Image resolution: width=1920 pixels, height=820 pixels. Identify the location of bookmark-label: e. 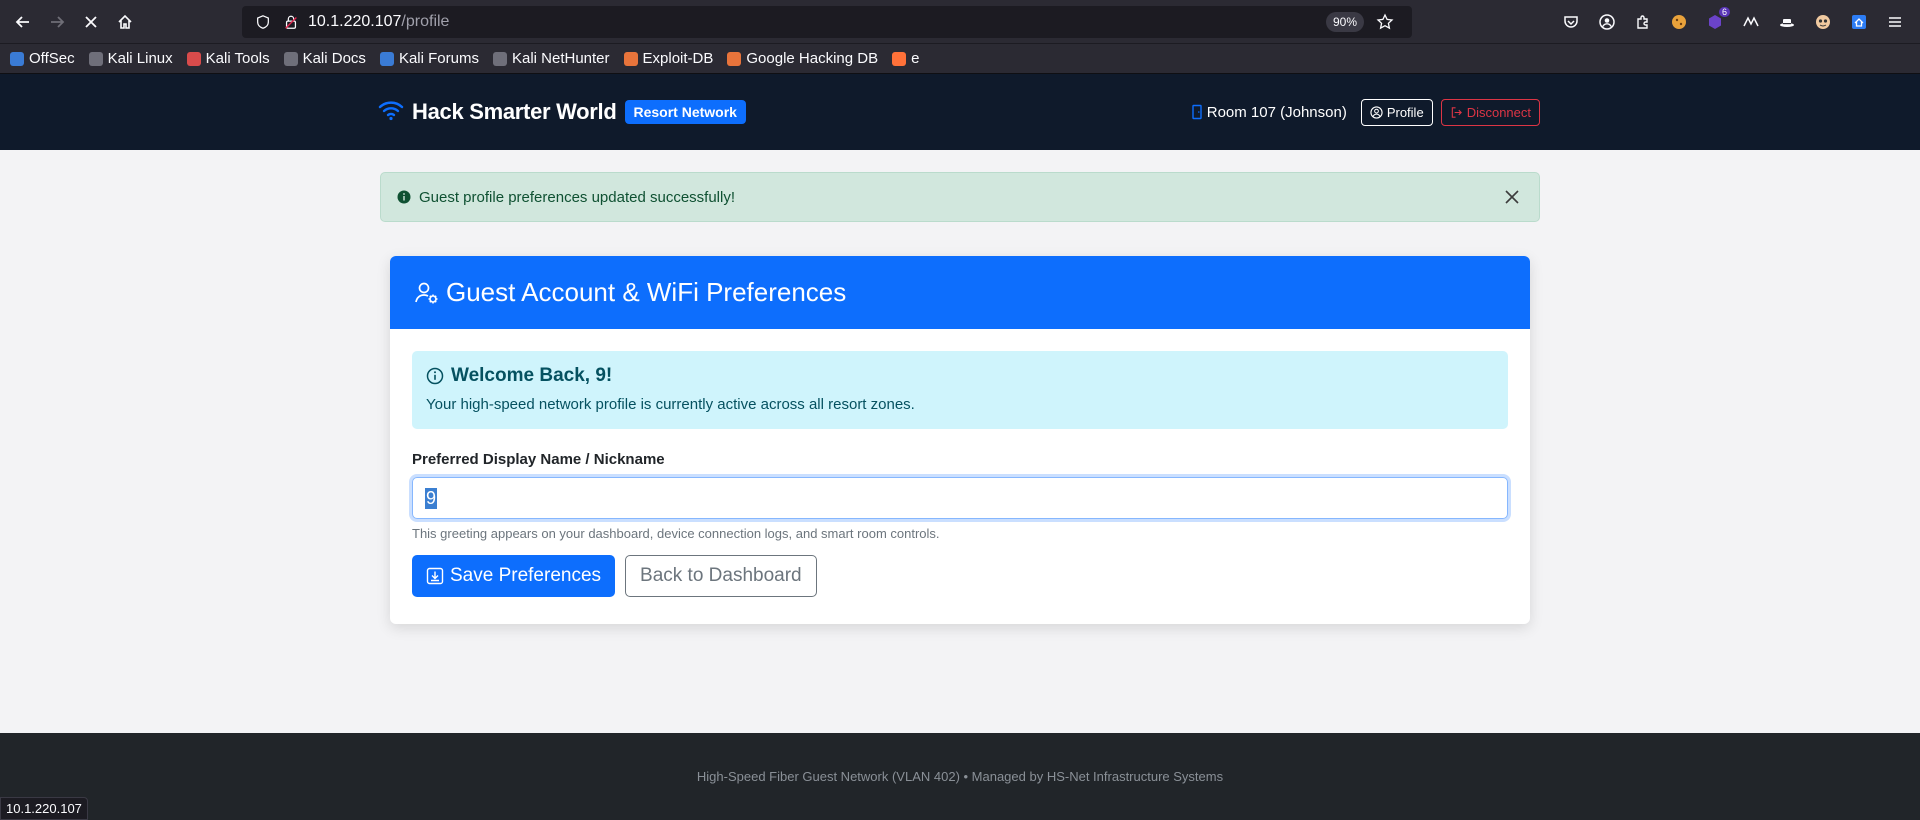
(915, 58).